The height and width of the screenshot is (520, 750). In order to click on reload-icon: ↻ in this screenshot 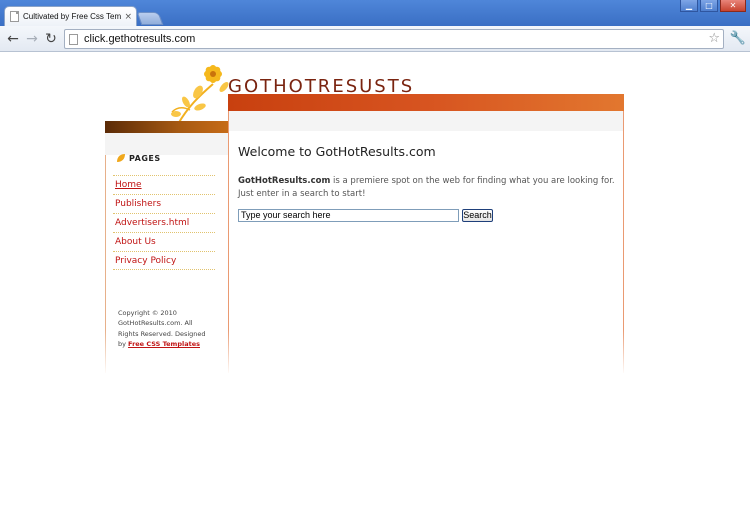, I will do `click(51, 39)`.